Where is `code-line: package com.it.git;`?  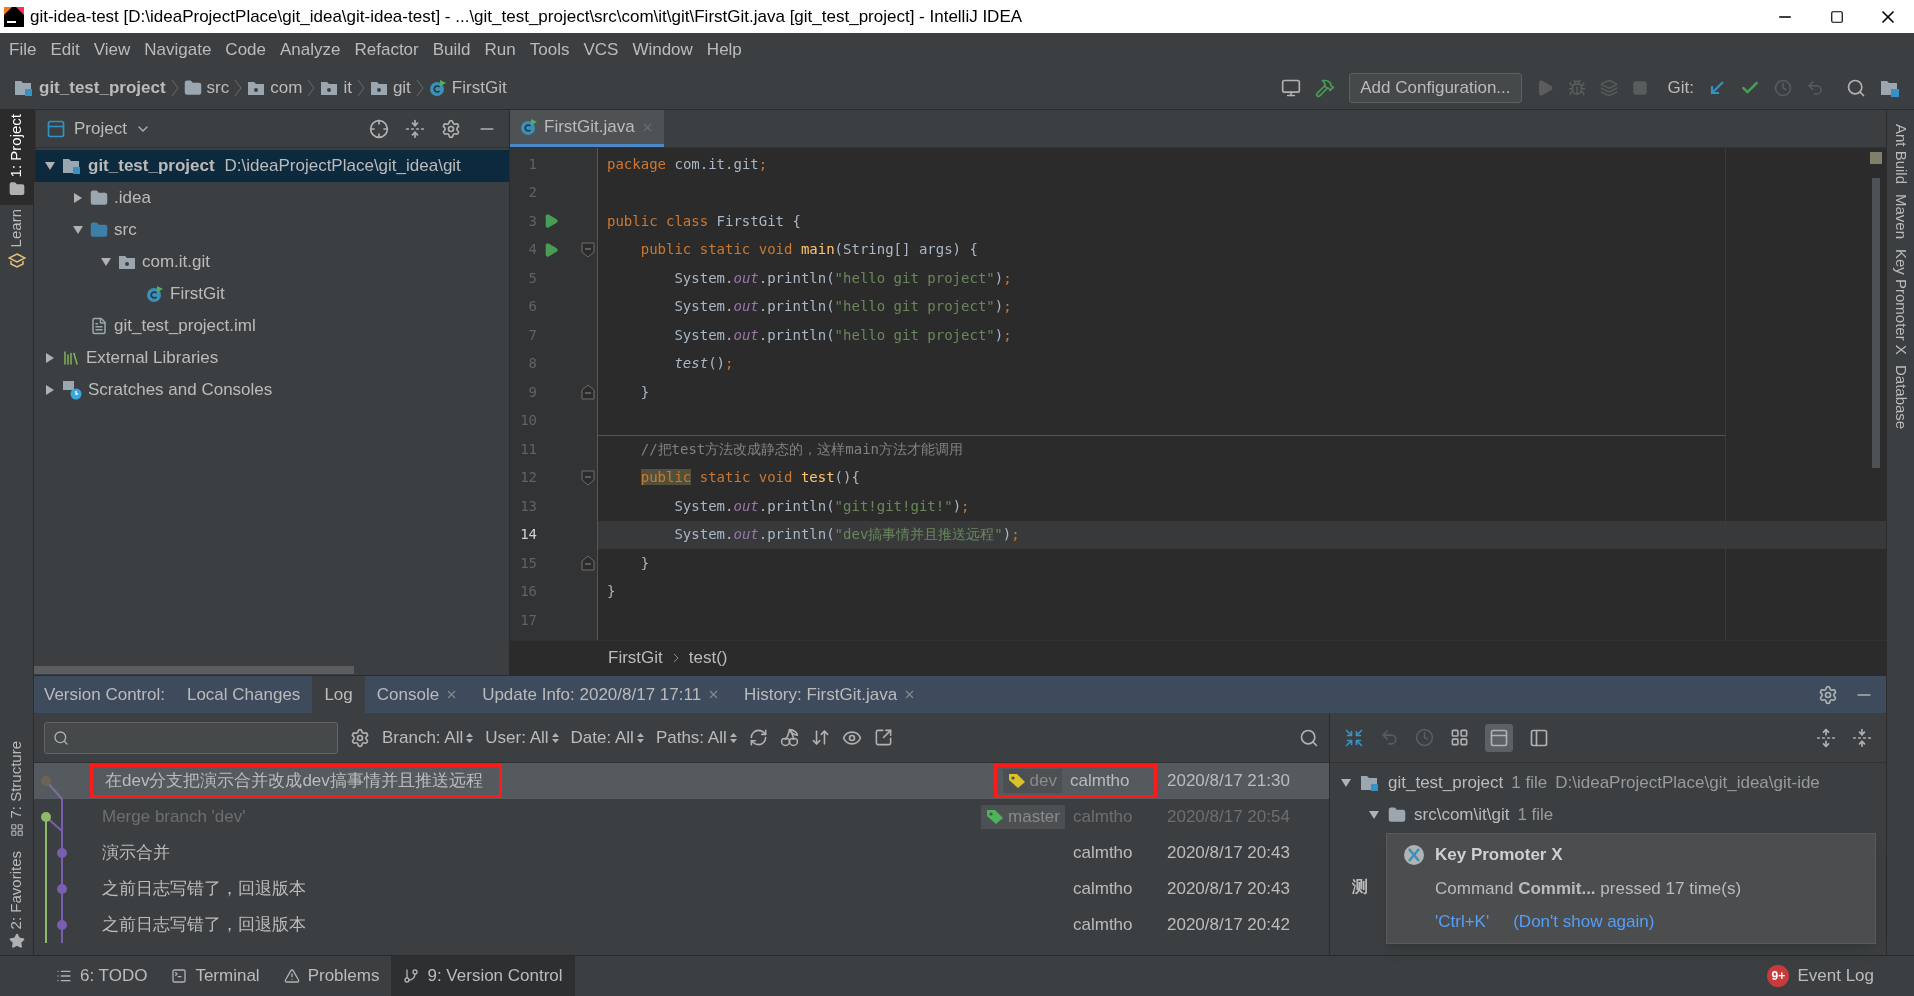 code-line: package com.it.git; is located at coordinates (687, 164).